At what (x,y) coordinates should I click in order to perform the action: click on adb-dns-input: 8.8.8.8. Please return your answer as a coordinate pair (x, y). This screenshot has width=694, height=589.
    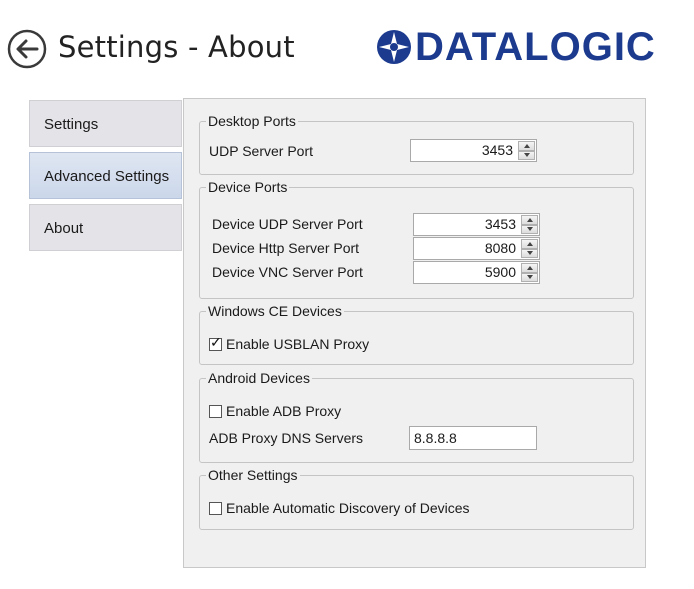
    Looking at the image, I should click on (473, 438).